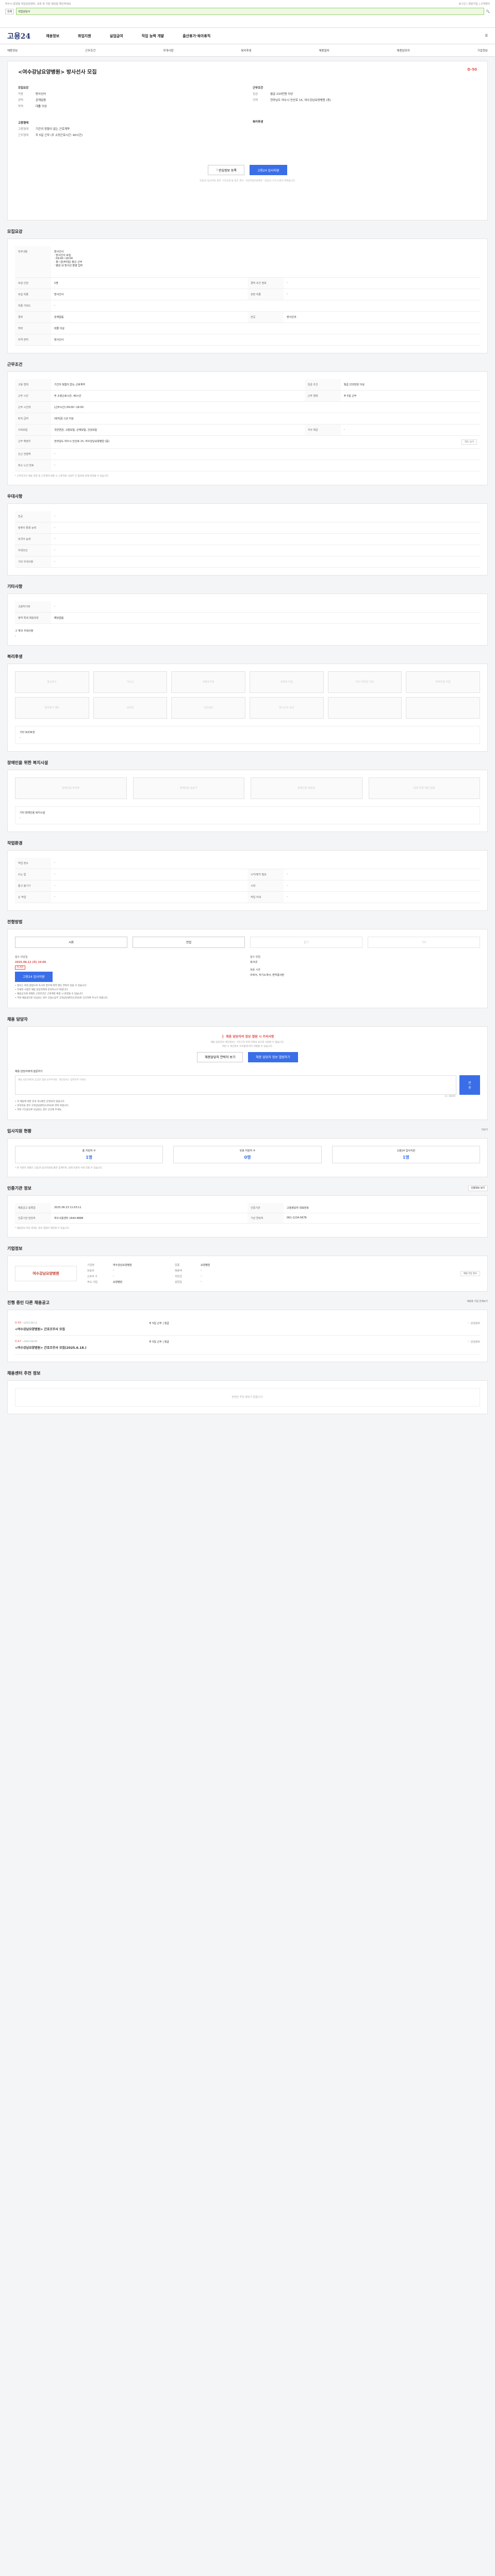 The width and height of the screenshot is (495, 2576). Describe the element at coordinates (488, 11) in the screenshot. I see `search-icon: 🔍` at that location.